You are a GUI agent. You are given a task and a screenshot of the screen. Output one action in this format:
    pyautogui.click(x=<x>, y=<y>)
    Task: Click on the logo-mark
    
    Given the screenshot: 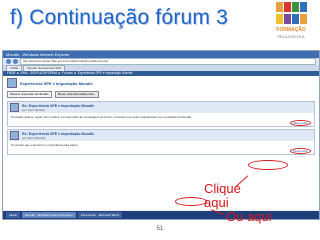 What is the action you would take?
    pyautogui.click(x=293, y=13)
    